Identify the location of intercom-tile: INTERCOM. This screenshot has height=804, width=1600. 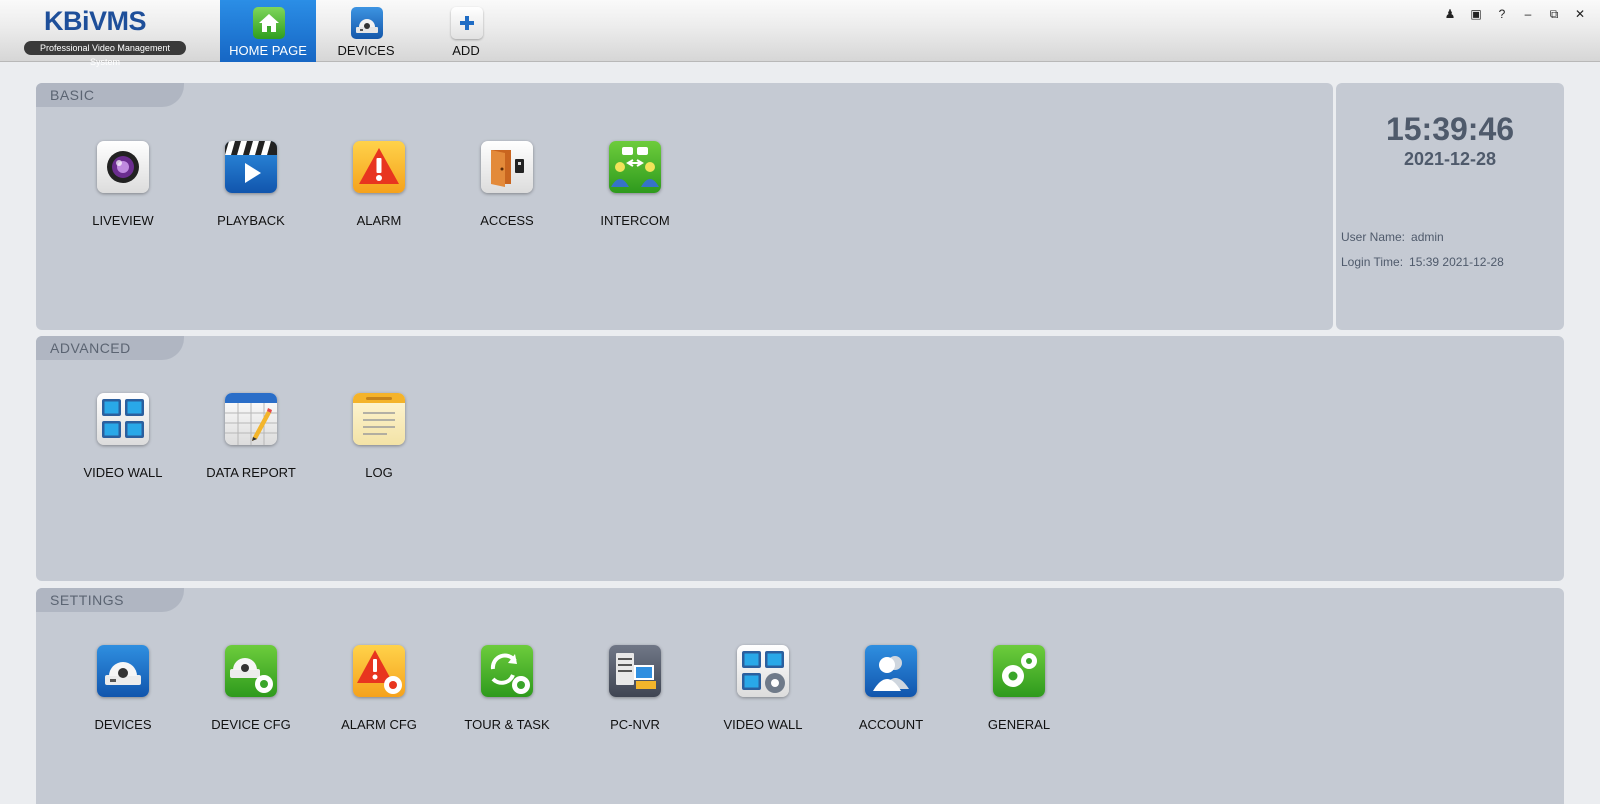
(635, 184).